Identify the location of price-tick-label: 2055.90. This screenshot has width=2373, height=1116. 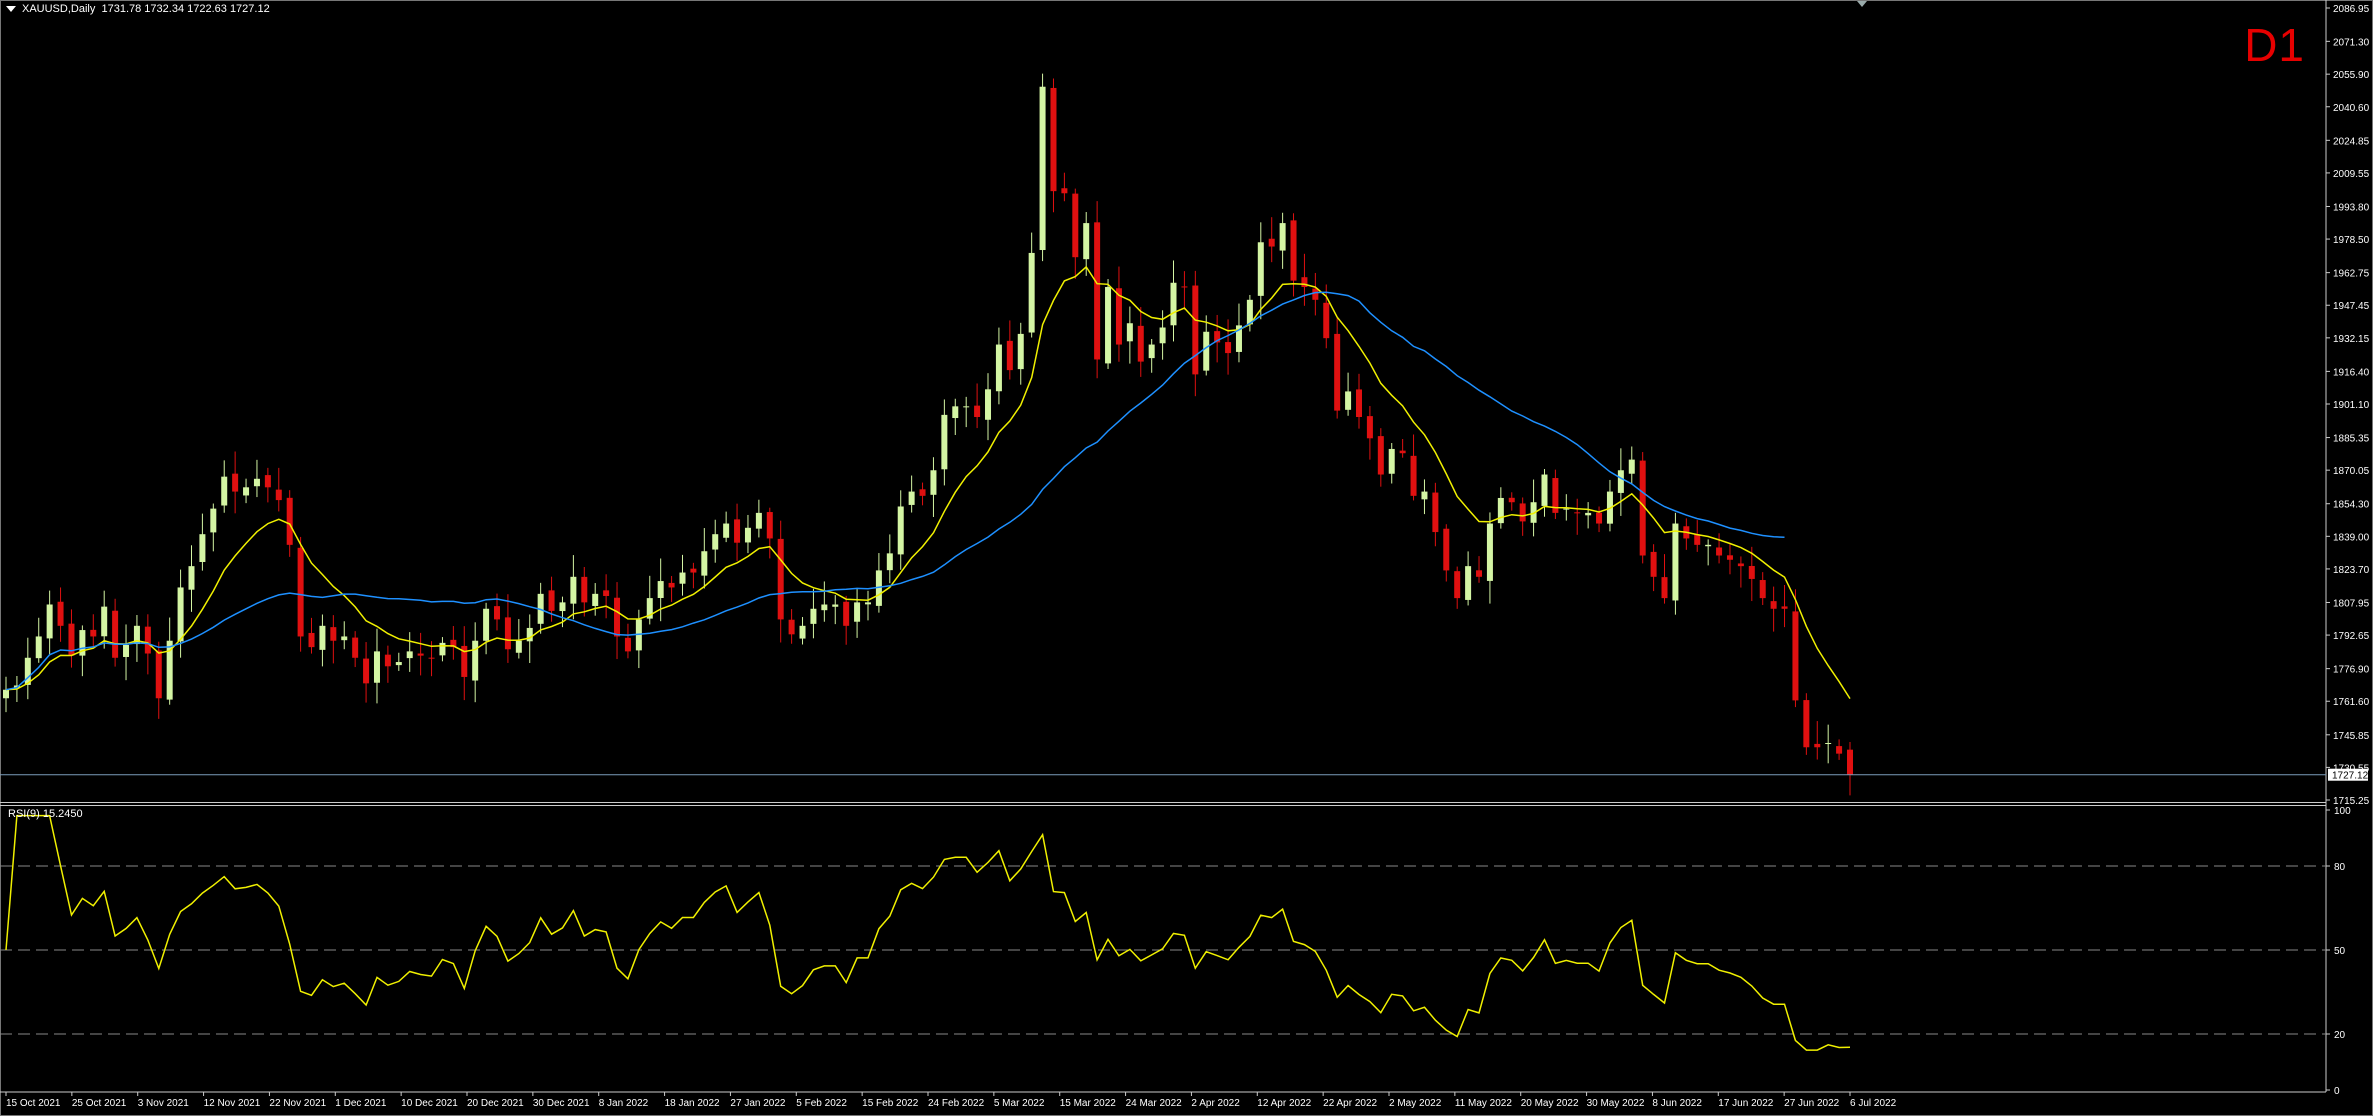
(2351, 75).